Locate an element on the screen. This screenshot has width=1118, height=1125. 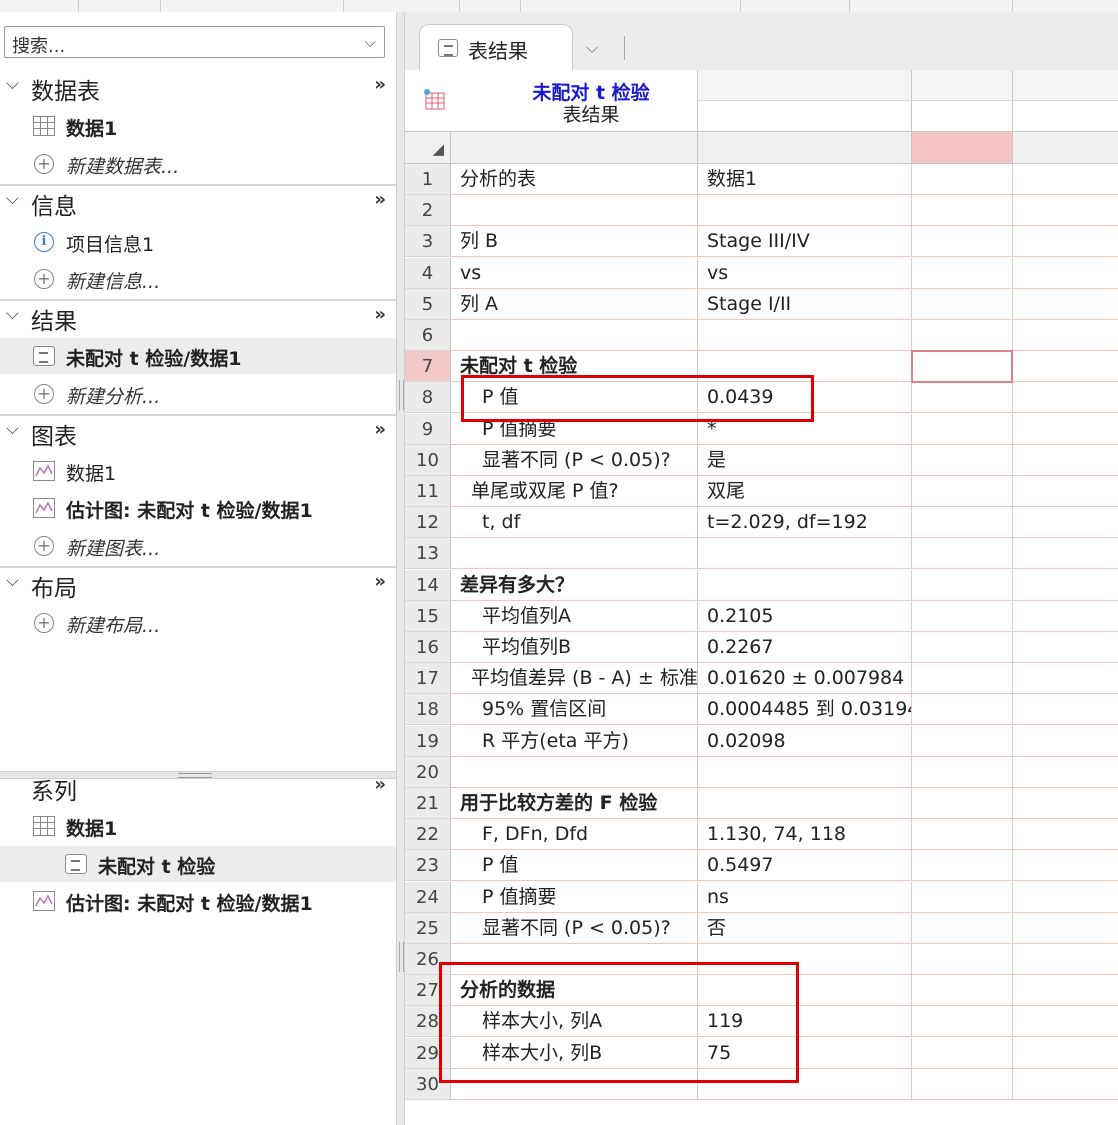
nav-item-graph-data1: 数据1 is located at coordinates (198, 471).